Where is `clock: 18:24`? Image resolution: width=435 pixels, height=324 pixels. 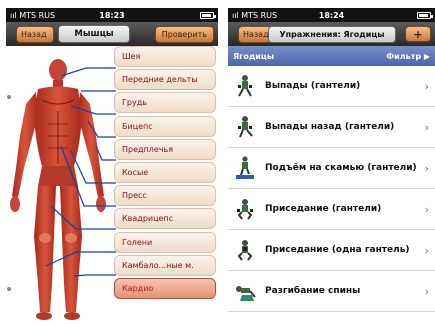 clock: 18:24 is located at coordinates (331, 15).